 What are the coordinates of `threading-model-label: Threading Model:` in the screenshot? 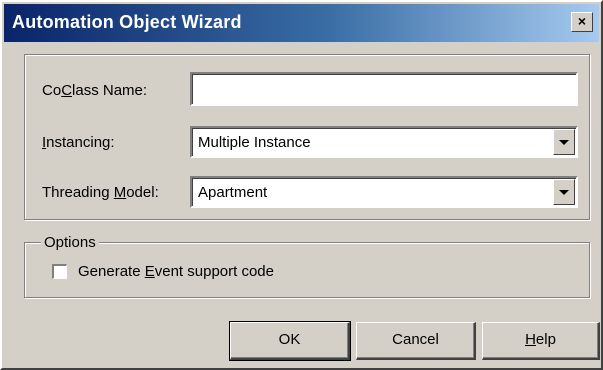 It's located at (100, 192).